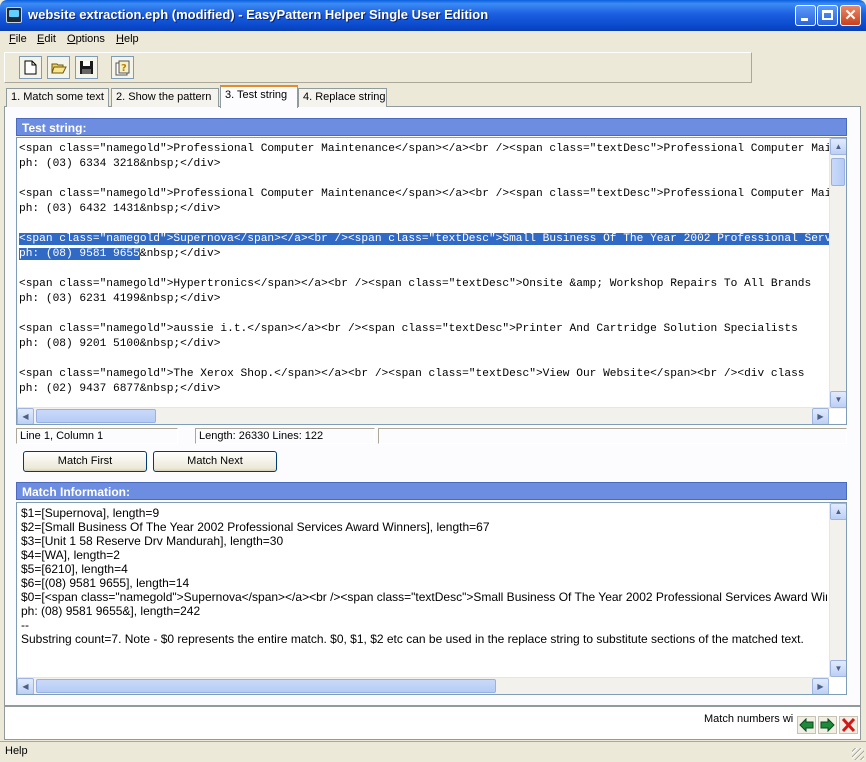 This screenshot has width=866, height=762. Describe the element at coordinates (120, 164) in the screenshot. I see `test-string-line: ph: (03) 6334 3218&nbsp;</div>` at that location.